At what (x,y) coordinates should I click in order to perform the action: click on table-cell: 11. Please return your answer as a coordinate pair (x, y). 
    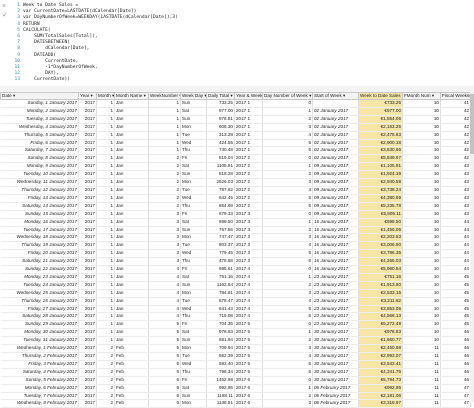
    Looking at the image, I should click on (421, 388).